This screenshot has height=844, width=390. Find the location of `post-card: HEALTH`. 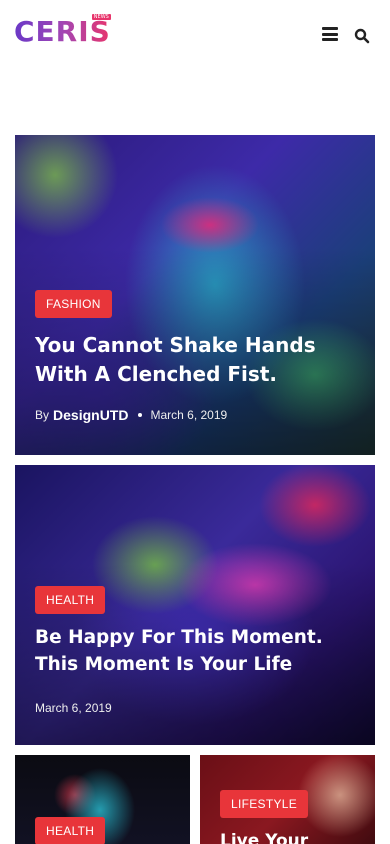

post-card: HEALTH is located at coordinates (102, 799).